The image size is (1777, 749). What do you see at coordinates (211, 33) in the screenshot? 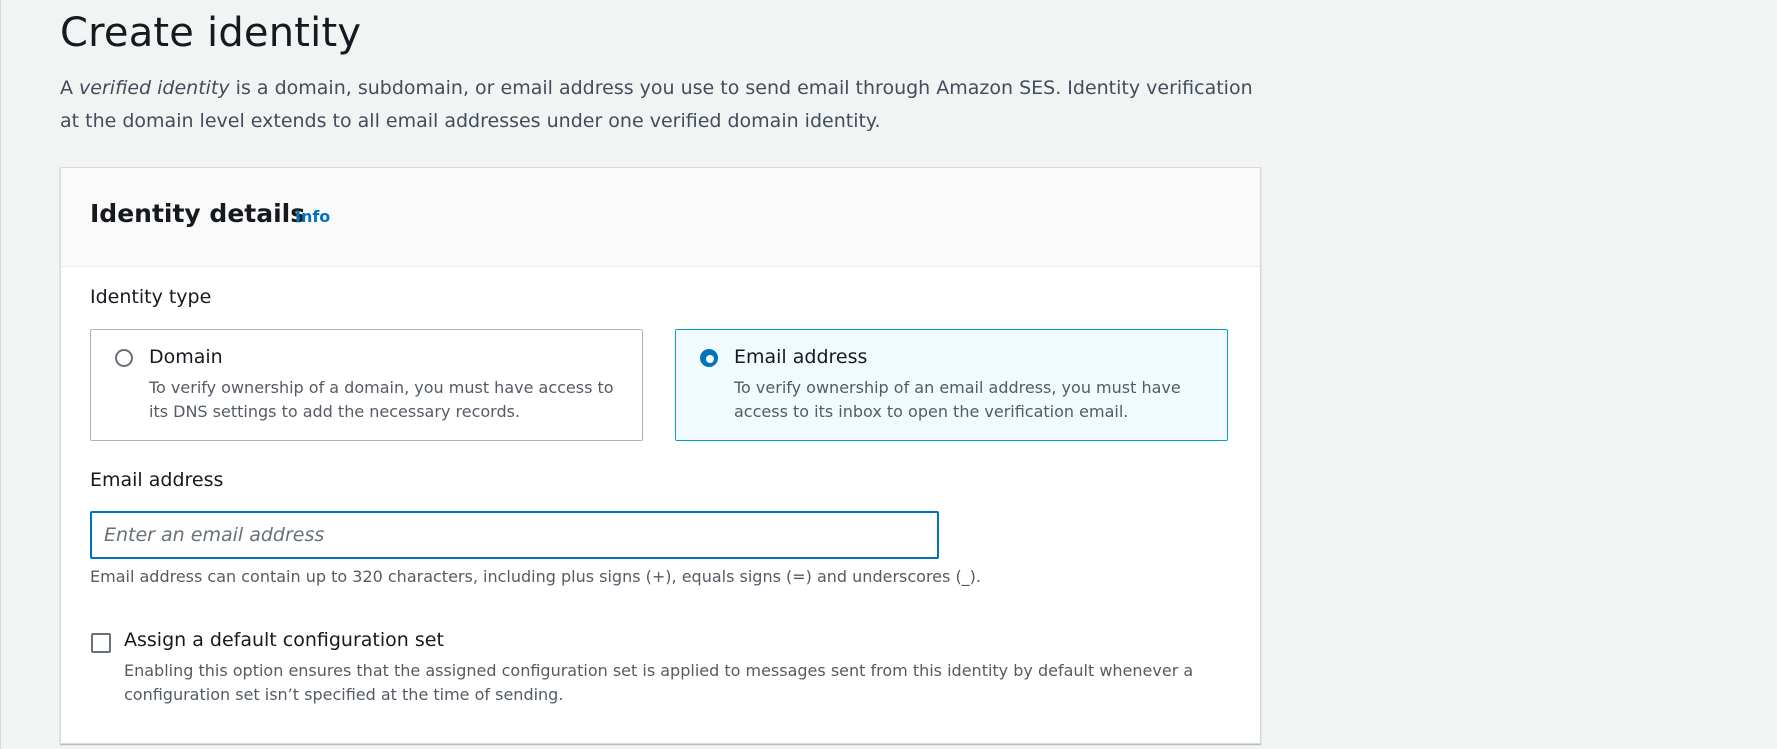
I see `page-title: Create identity` at bounding box center [211, 33].